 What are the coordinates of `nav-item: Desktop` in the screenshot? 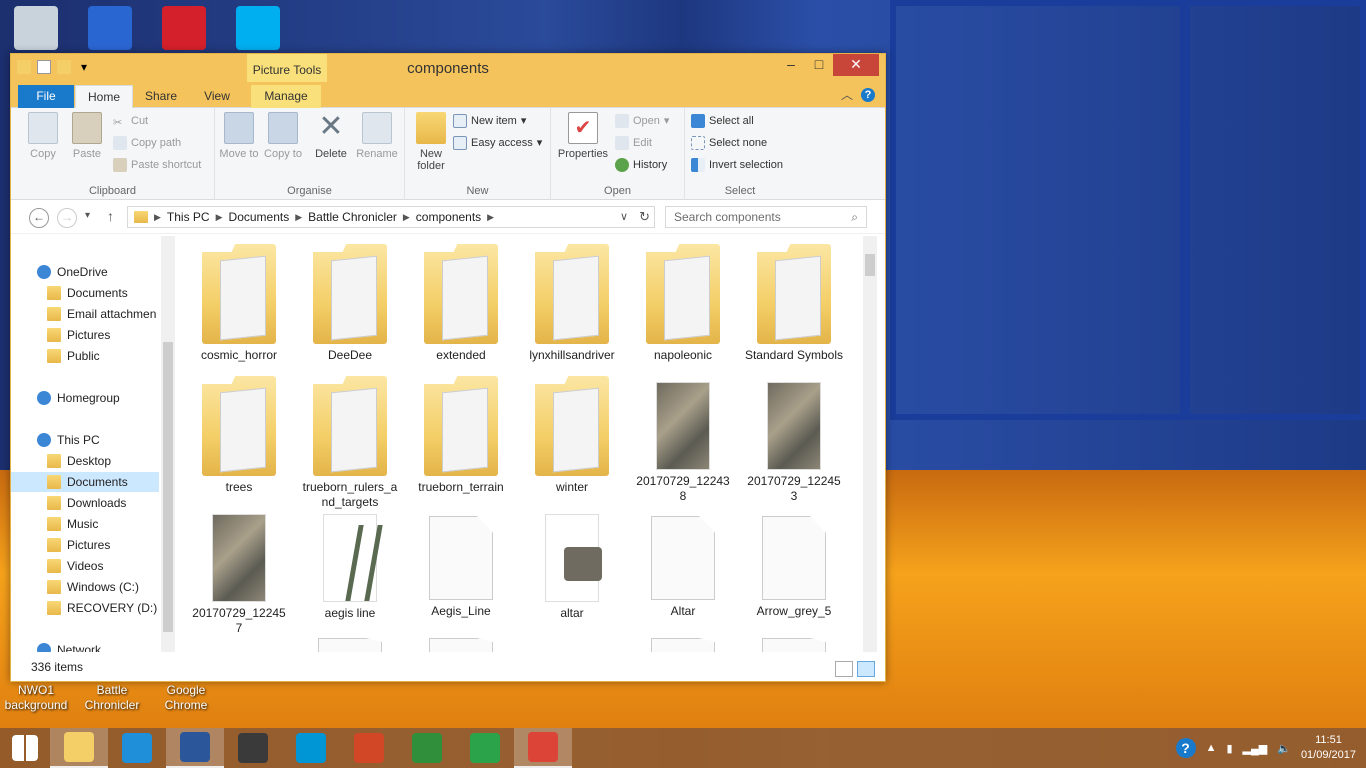 It's located at (85, 461).